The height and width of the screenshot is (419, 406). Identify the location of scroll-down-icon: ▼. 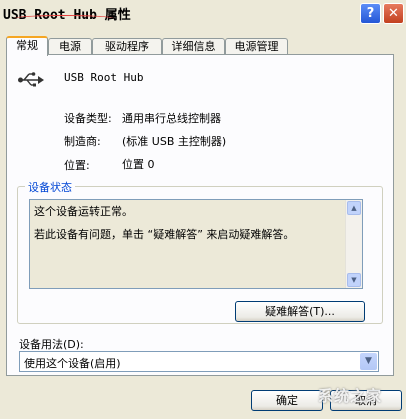
(354, 280).